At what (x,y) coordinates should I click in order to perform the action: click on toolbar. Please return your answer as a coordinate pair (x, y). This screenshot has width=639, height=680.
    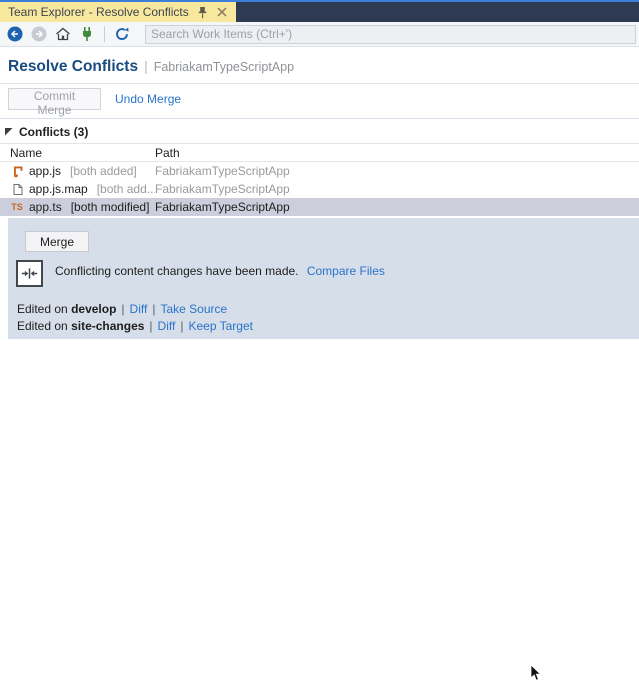
    Looking at the image, I should click on (319, 34).